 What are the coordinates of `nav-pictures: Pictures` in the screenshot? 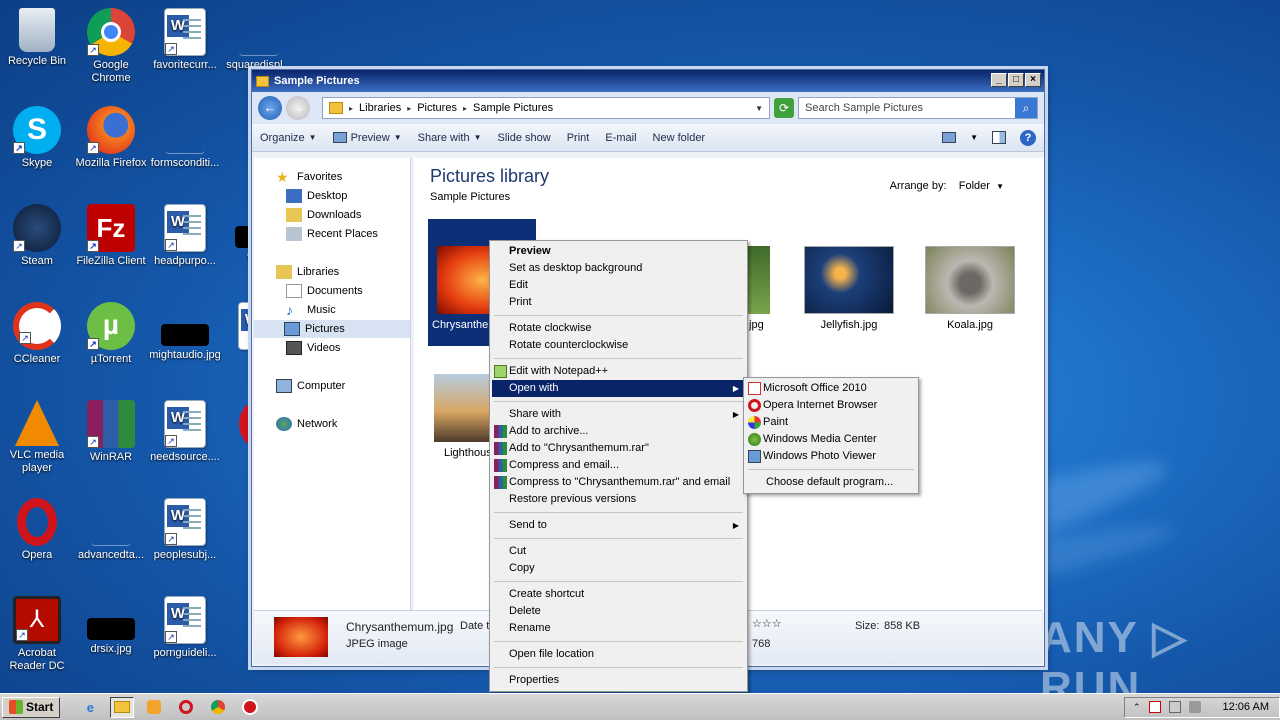 It's located at (332, 329).